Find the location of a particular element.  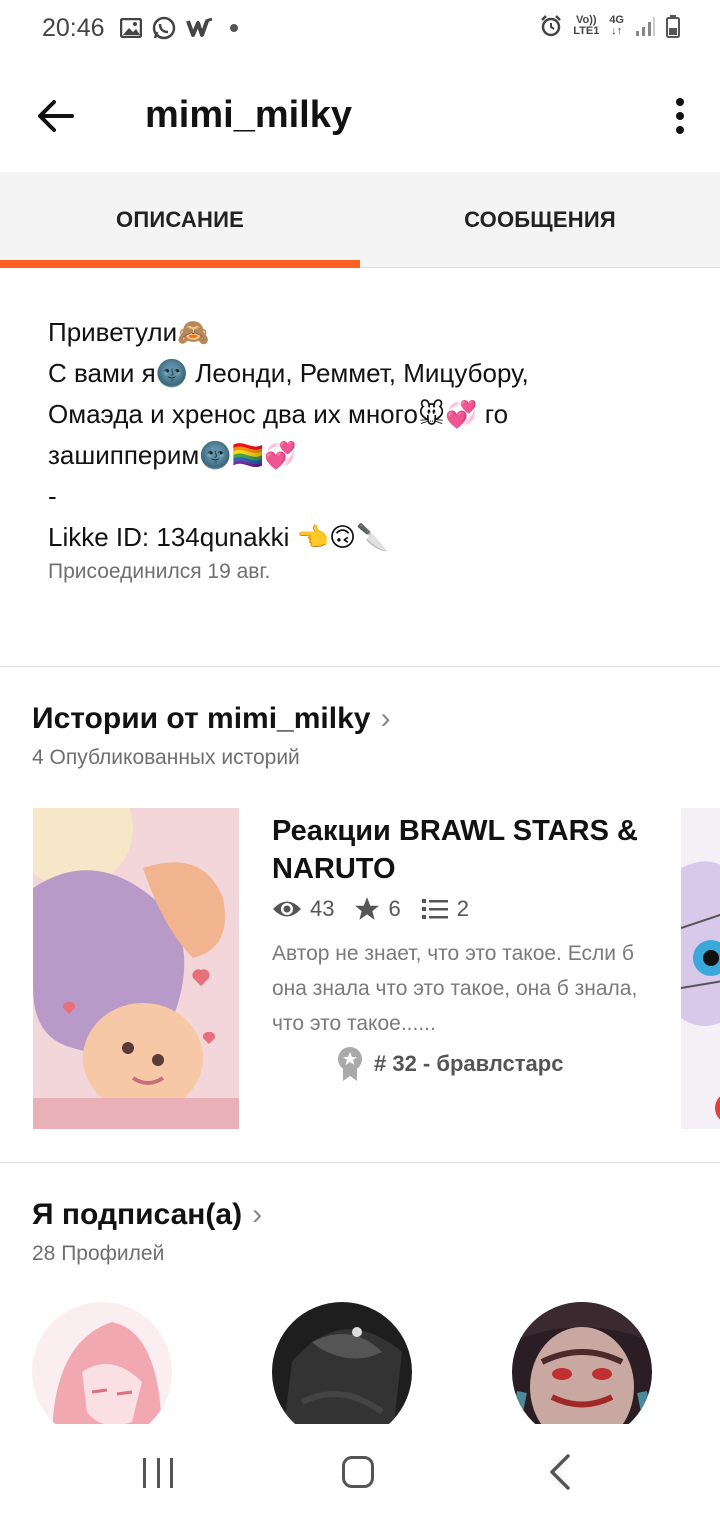

battery-icon is located at coordinates (673, 26).